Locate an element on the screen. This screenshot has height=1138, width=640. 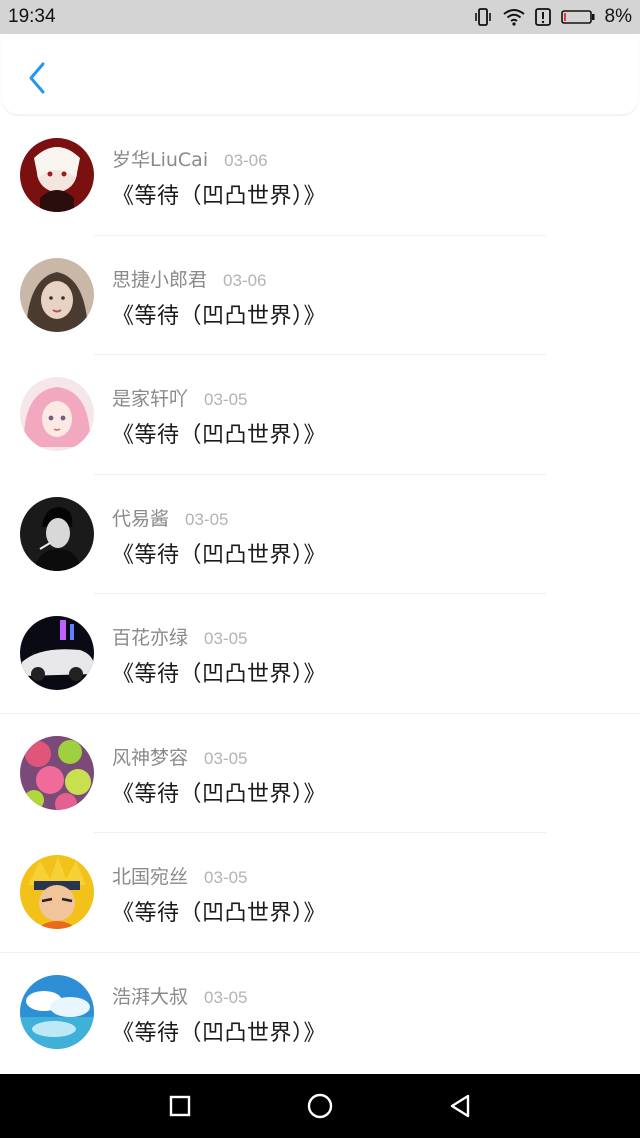
item-meta: 思捷小郎君 03-06 is located at coordinates (189, 278).